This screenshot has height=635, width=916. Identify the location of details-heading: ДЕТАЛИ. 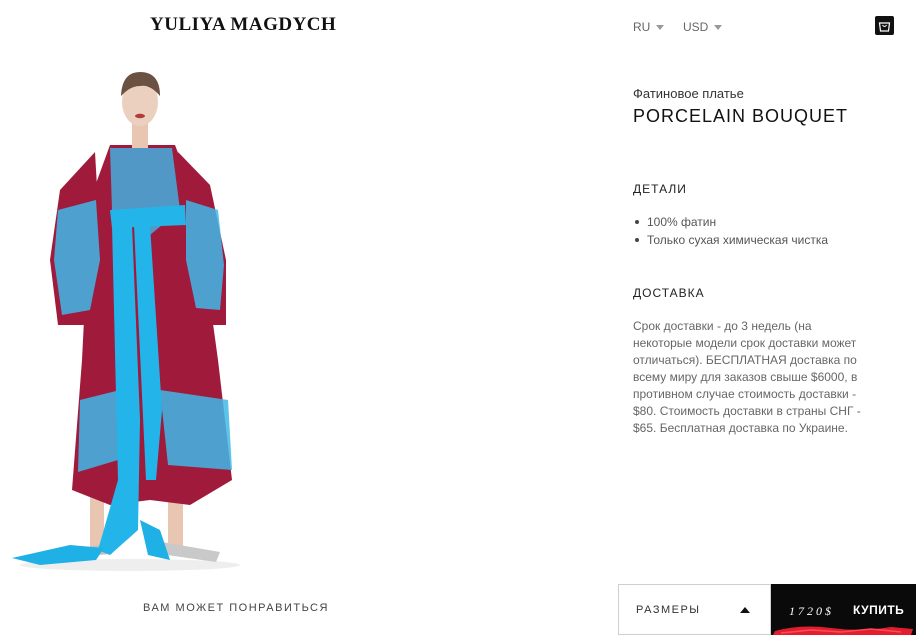
(660, 189).